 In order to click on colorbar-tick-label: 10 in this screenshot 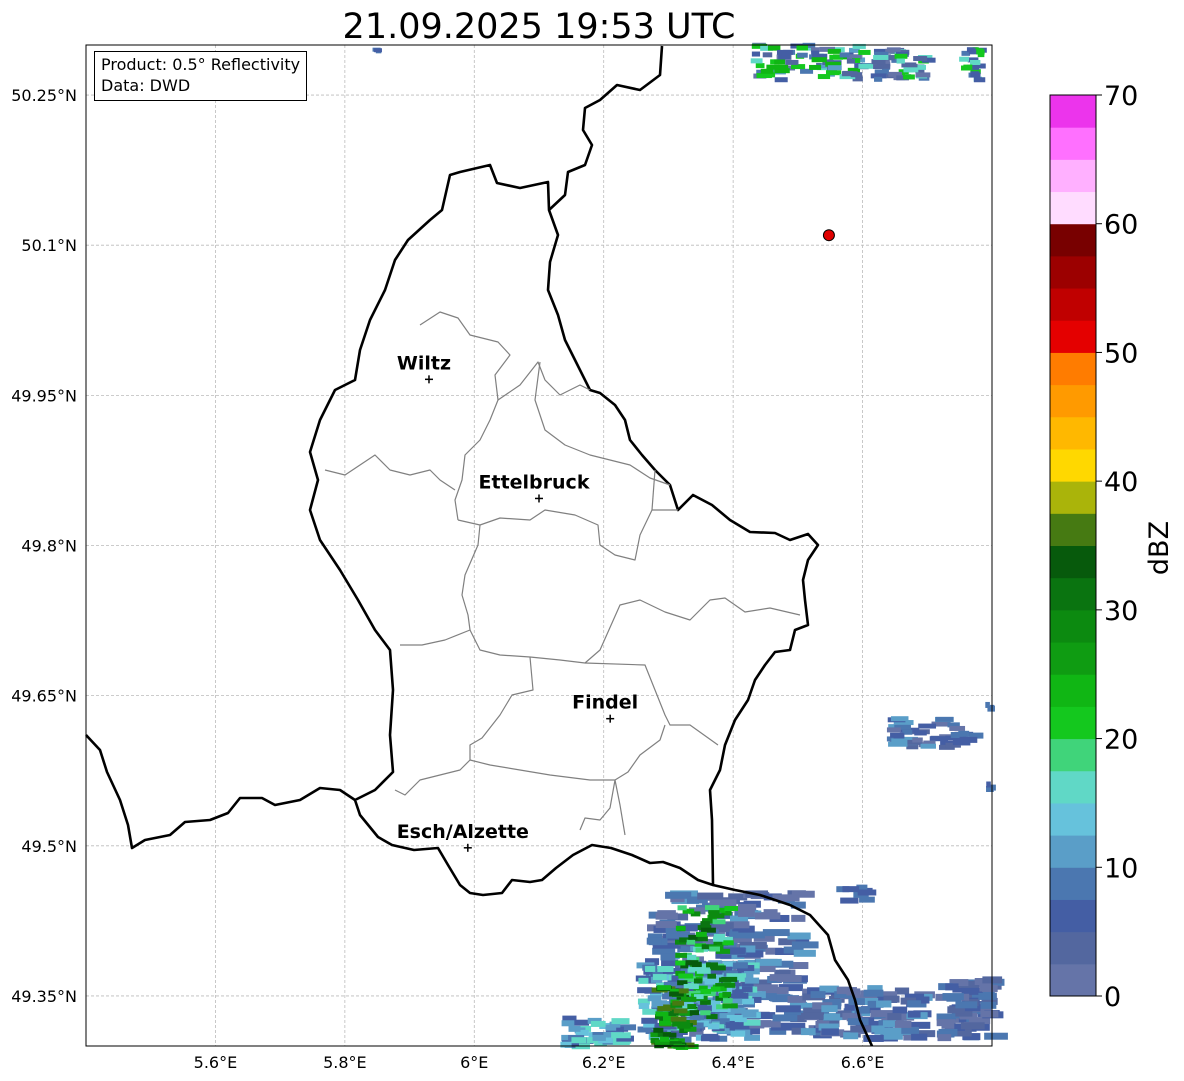, I will do `click(1121, 868)`.